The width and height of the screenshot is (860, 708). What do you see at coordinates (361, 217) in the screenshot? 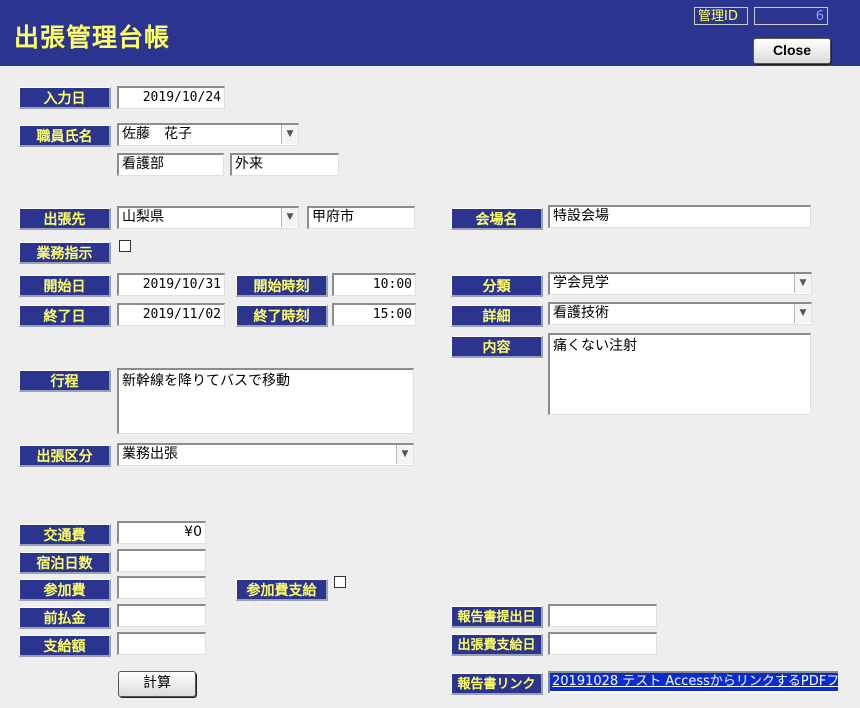
I see `city-field: 甲府市` at bounding box center [361, 217].